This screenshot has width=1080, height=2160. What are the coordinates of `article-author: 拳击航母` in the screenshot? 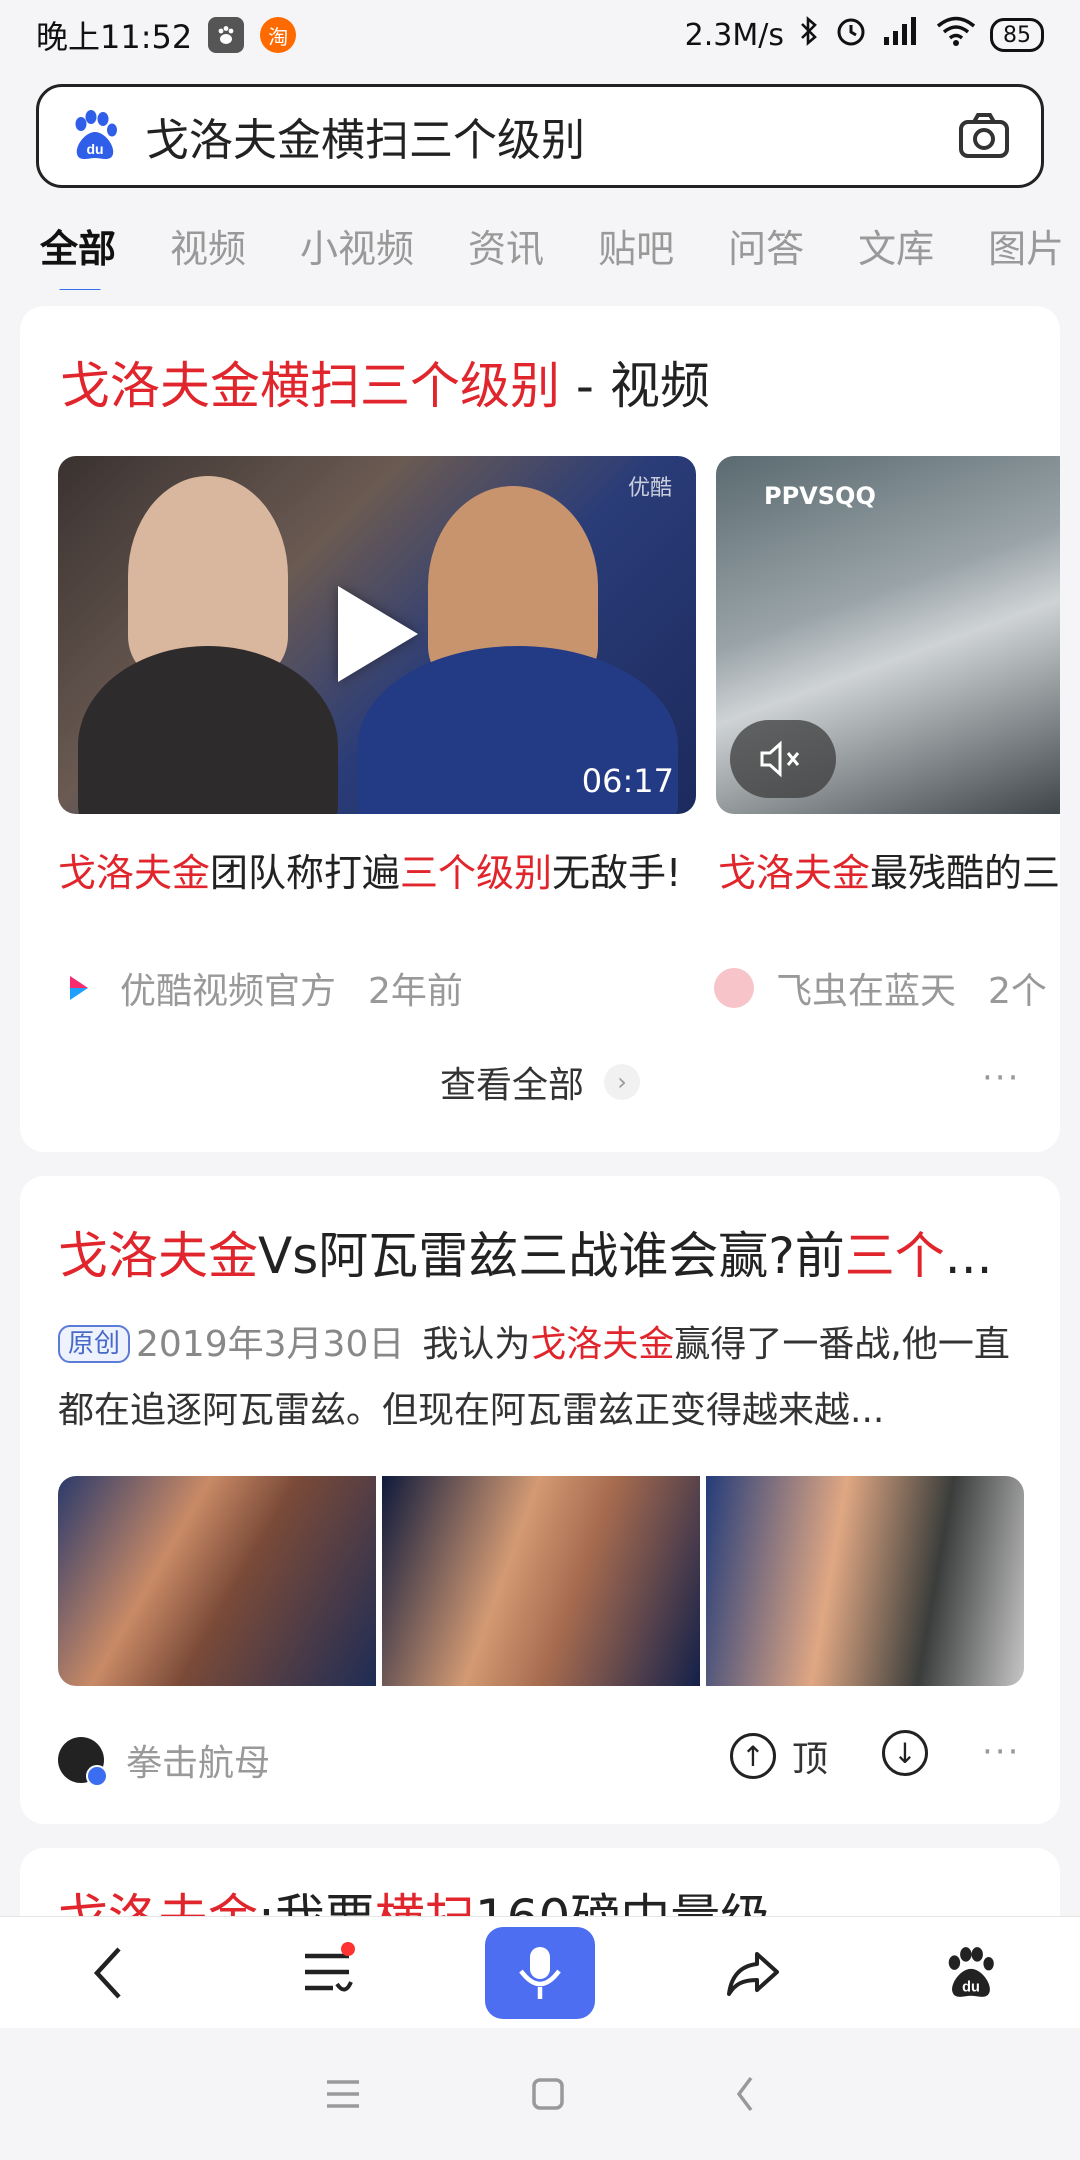 It's located at (164, 1760).